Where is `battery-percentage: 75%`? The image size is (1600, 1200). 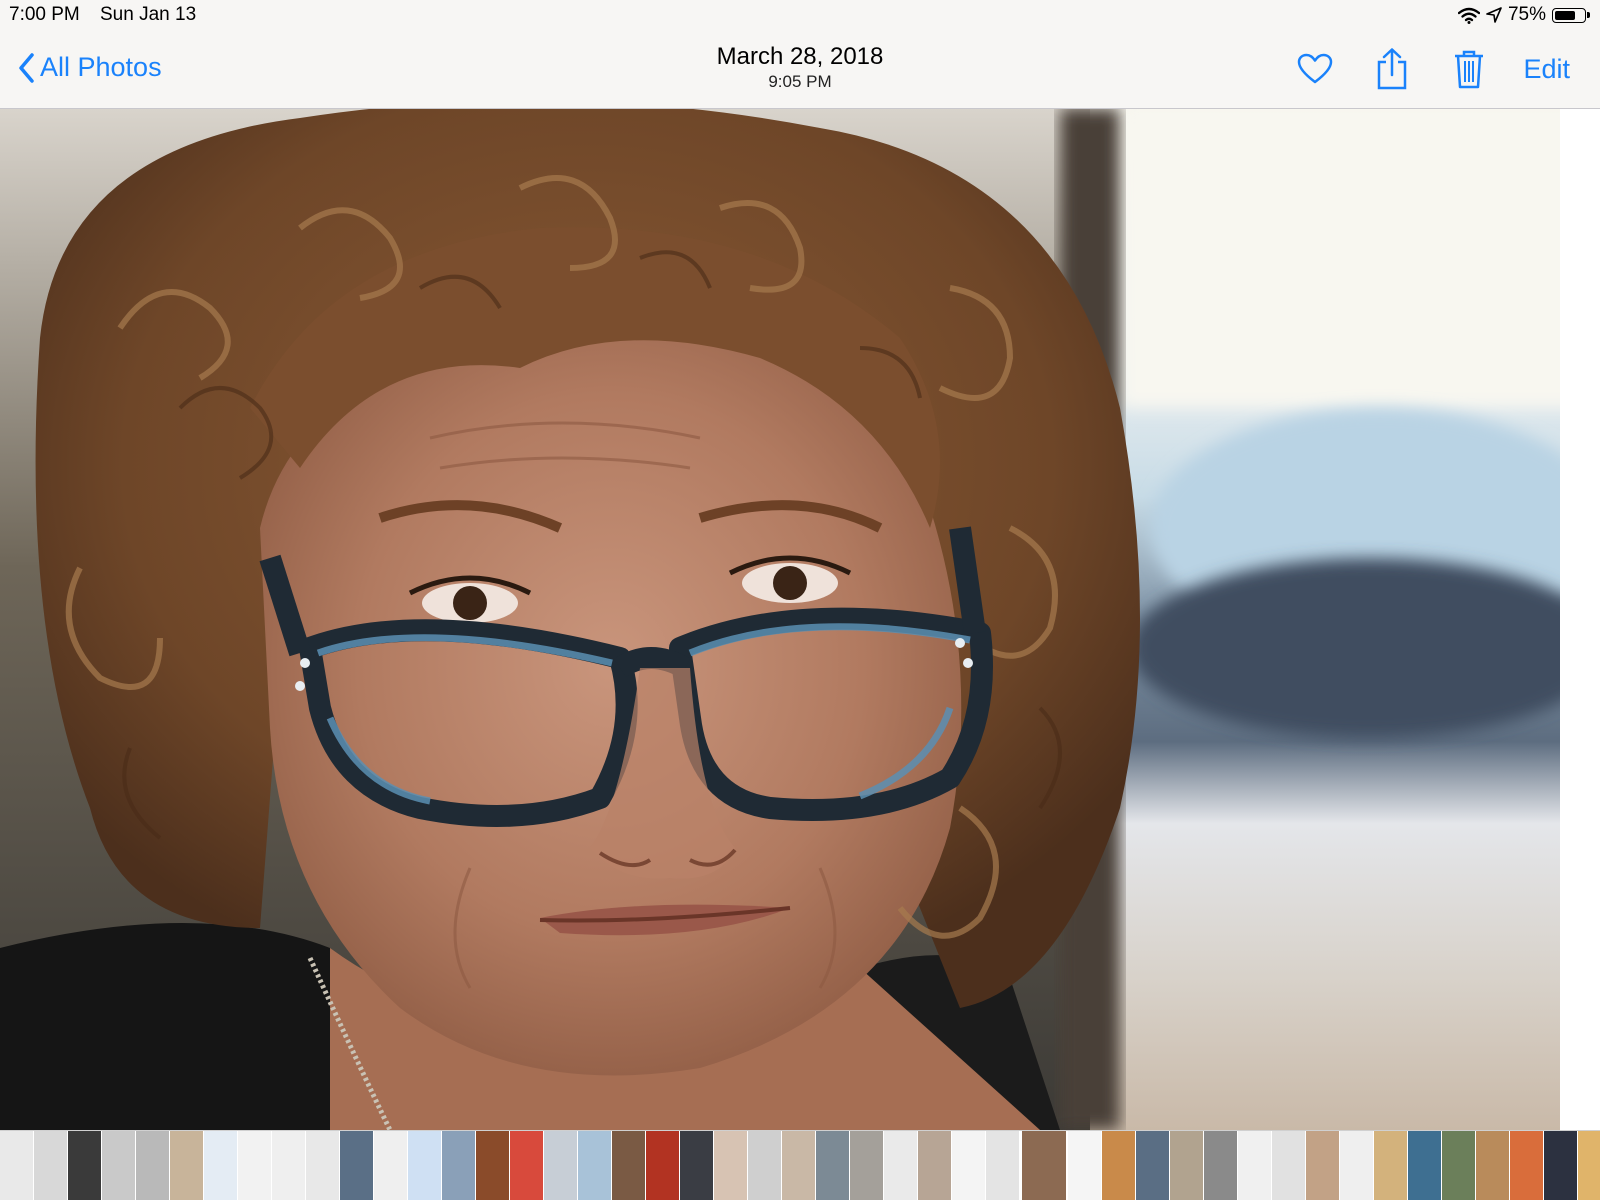
battery-percentage: 75% is located at coordinates (1526, 14).